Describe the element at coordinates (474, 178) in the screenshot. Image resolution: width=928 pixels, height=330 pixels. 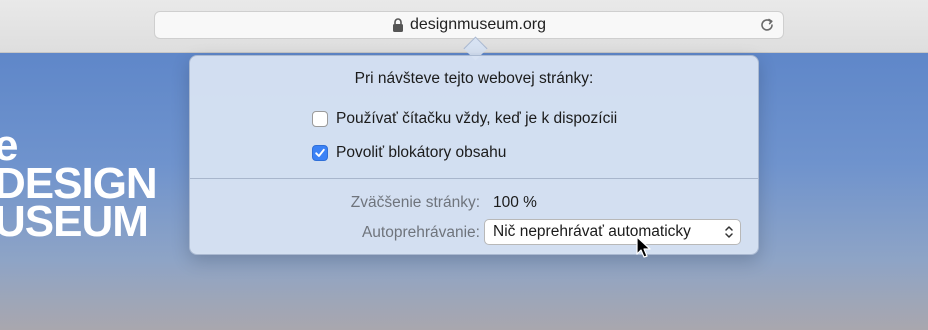
I see `divider` at that location.